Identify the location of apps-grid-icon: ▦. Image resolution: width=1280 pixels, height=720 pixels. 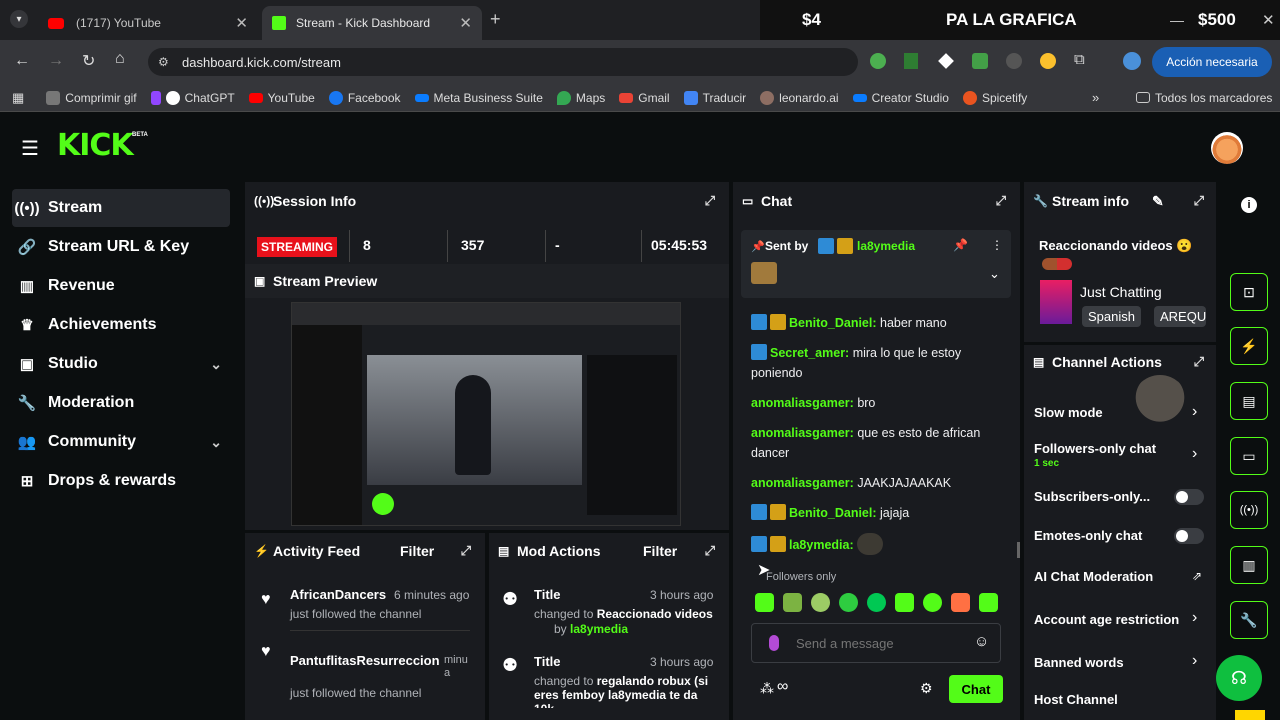
(18, 98).